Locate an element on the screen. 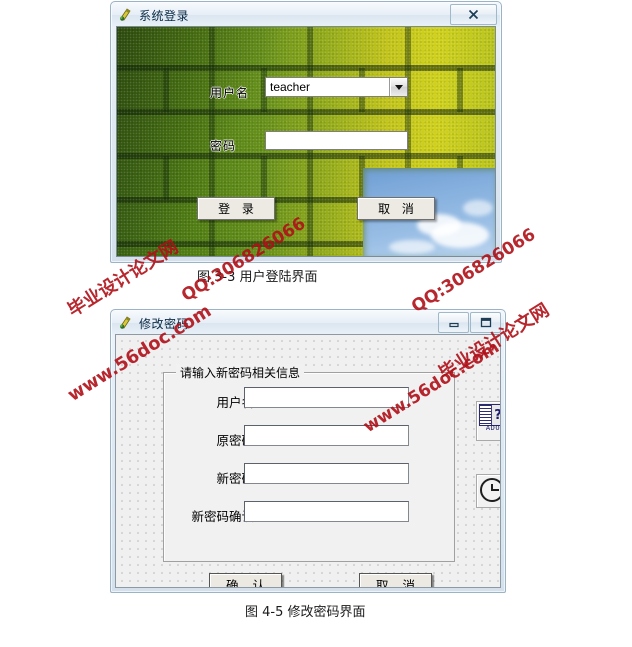  chevron-down-icon is located at coordinates (398, 87).